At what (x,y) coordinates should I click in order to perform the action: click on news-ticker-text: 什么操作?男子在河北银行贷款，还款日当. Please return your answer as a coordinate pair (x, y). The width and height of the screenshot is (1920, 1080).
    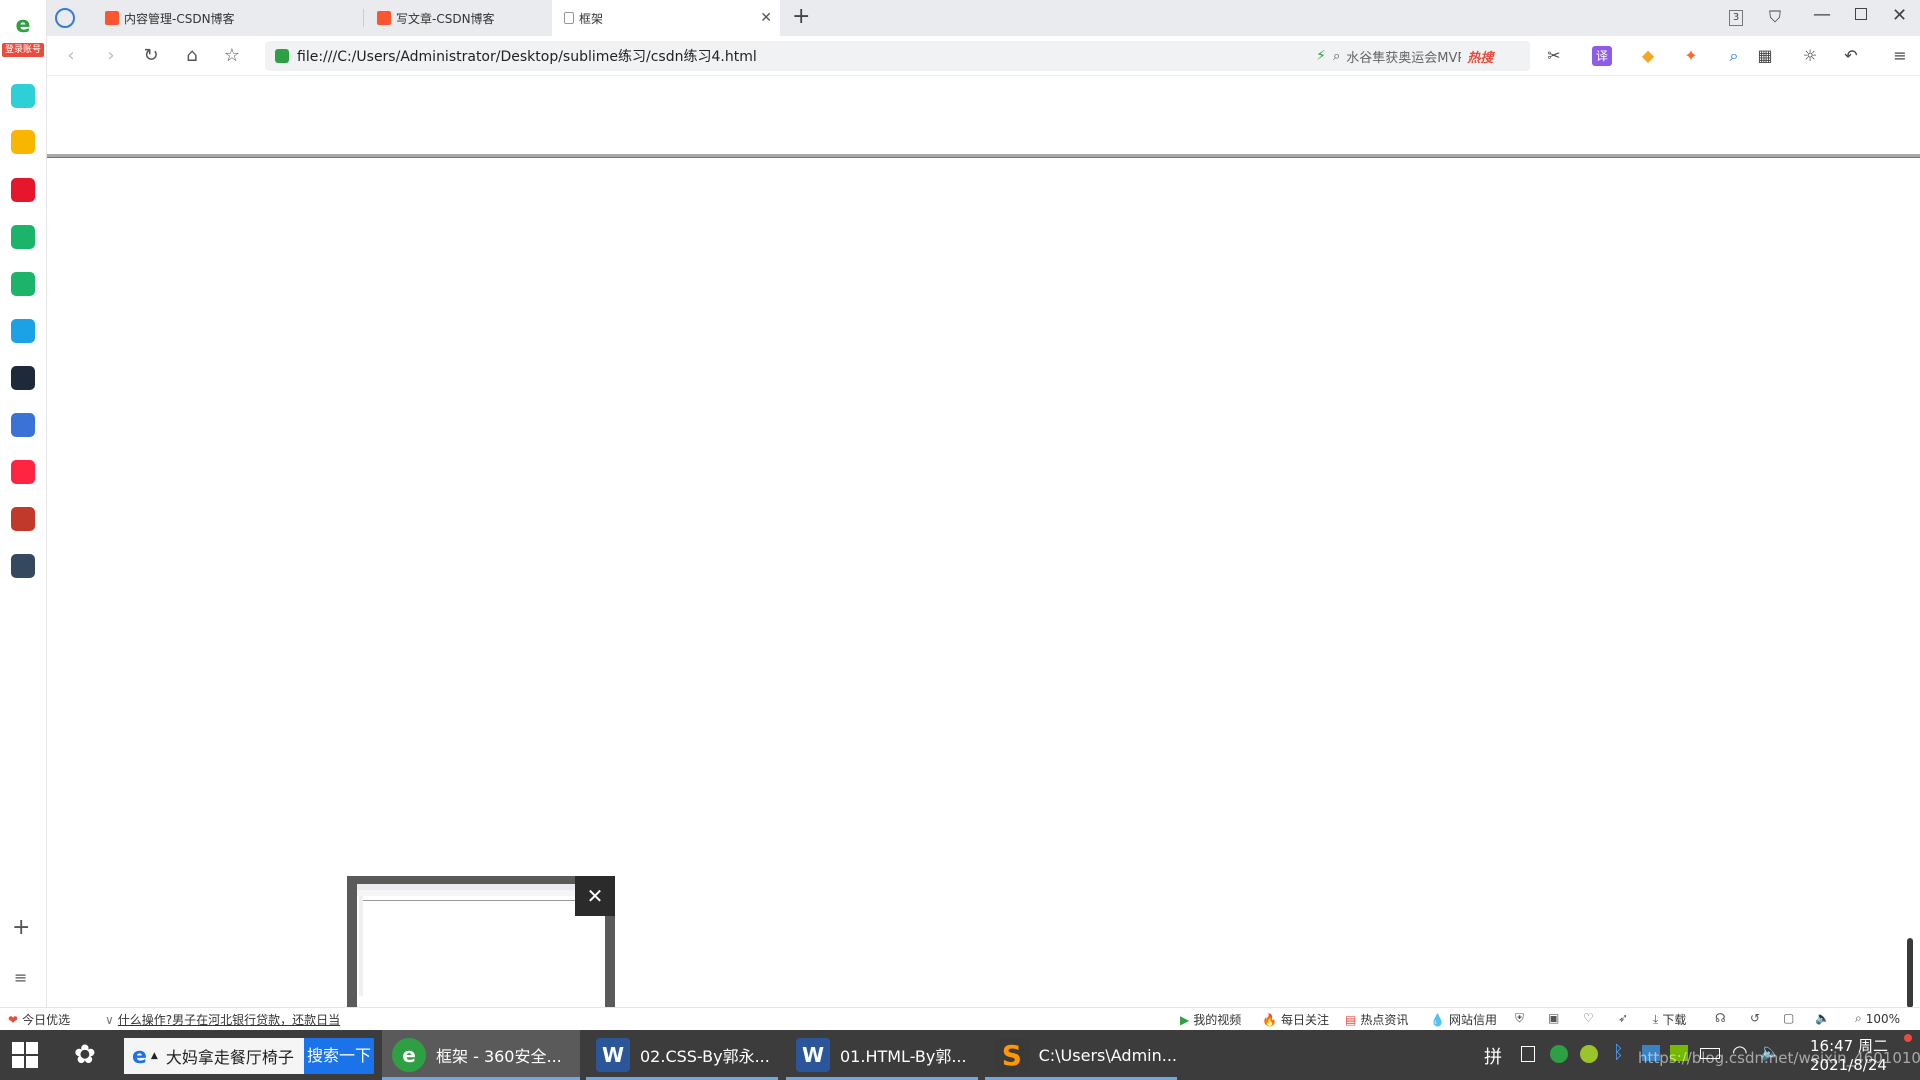
    Looking at the image, I should click on (229, 1019).